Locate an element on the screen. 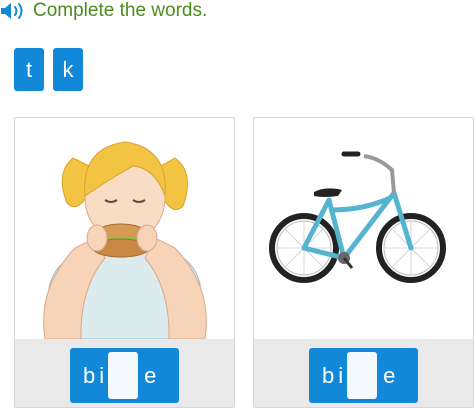 This screenshot has width=474, height=408. speaker-icon is located at coordinates (13, 11).